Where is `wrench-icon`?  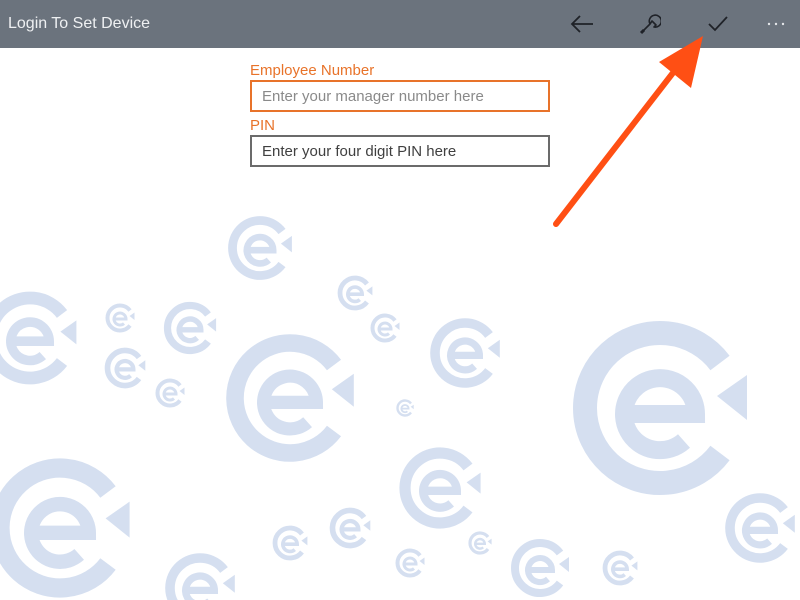
wrench-icon is located at coordinates (650, 24).